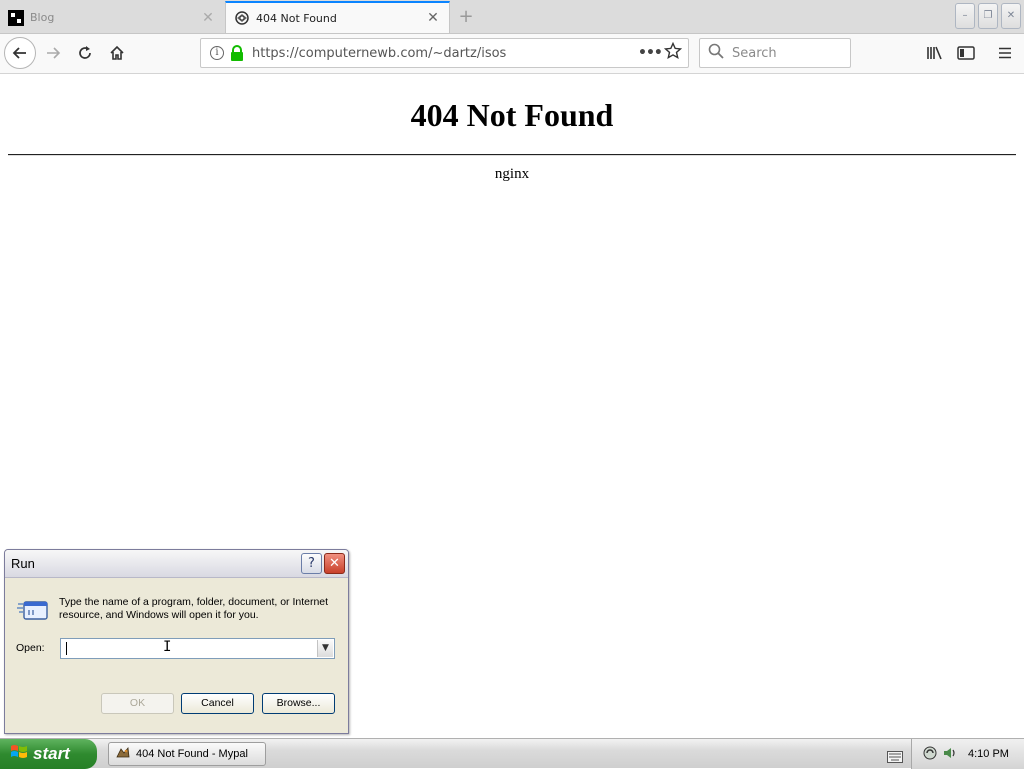 This screenshot has width=1024, height=769. Describe the element at coordinates (123, 754) in the screenshot. I see `mypal-app-icon` at that location.